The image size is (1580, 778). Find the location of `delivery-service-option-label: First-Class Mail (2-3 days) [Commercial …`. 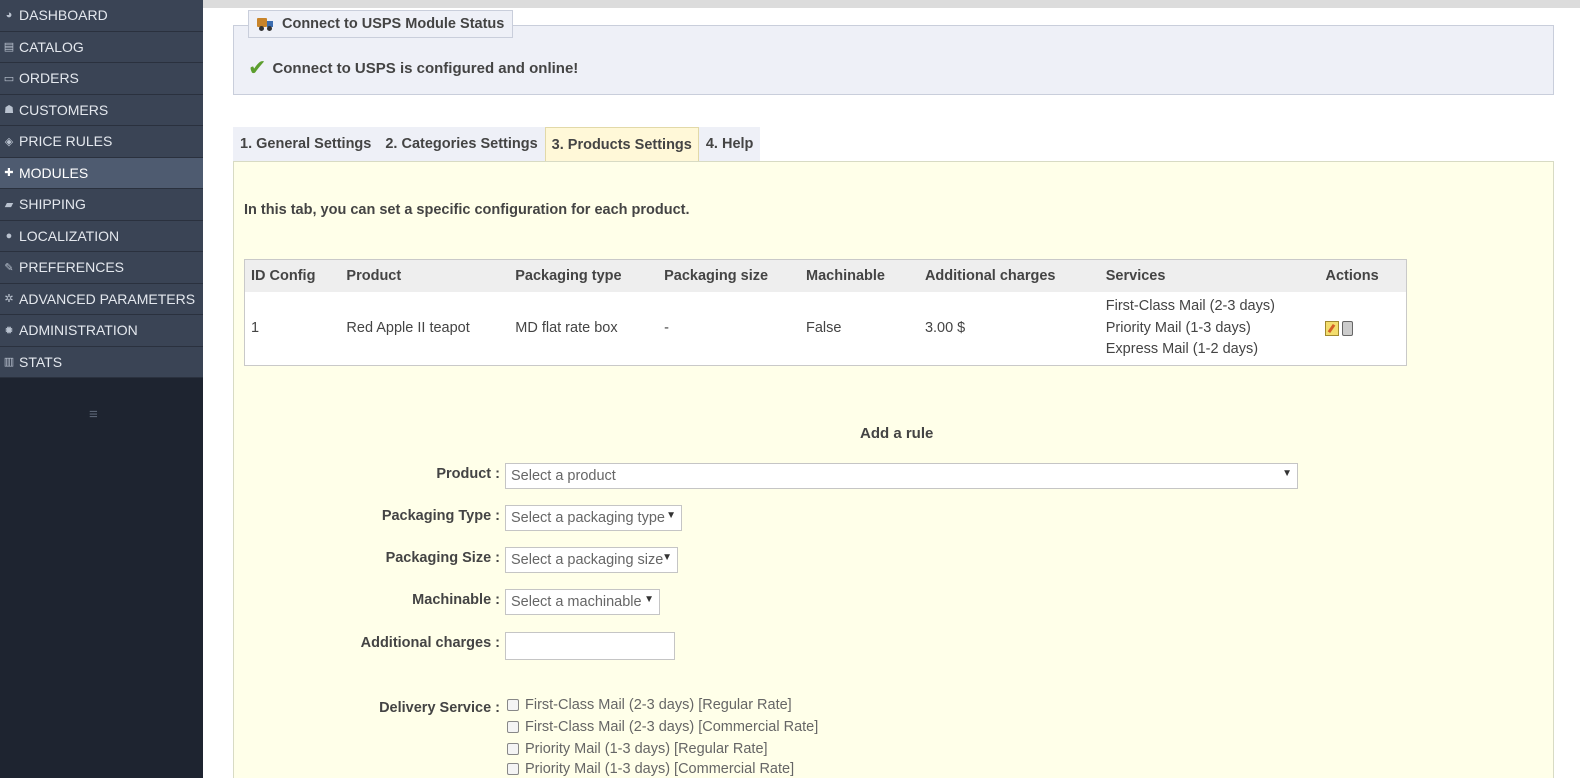

delivery-service-option-label: First-Class Mail (2-3 days) [Commercial … is located at coordinates (672, 727).